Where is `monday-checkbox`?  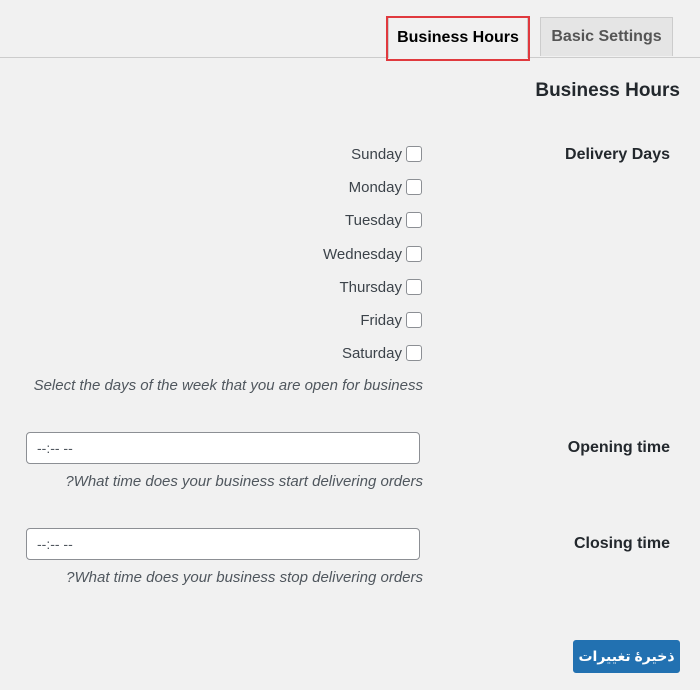
monday-checkbox is located at coordinates (414, 187).